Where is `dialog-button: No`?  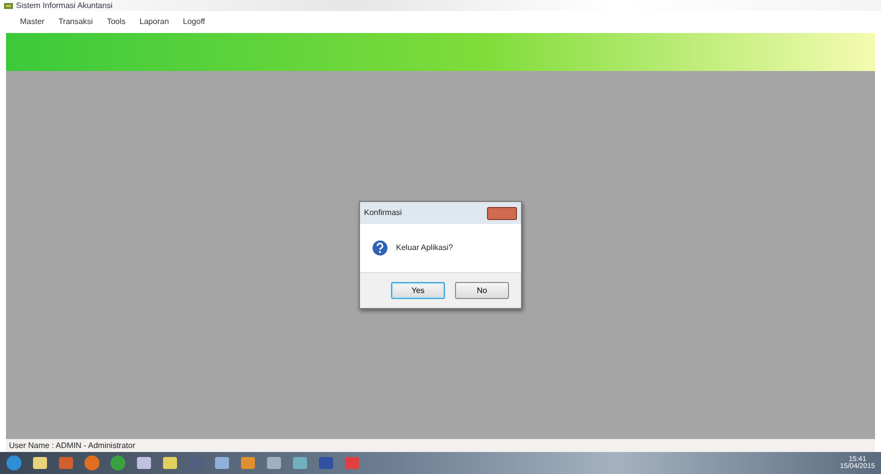 dialog-button: No is located at coordinates (482, 290).